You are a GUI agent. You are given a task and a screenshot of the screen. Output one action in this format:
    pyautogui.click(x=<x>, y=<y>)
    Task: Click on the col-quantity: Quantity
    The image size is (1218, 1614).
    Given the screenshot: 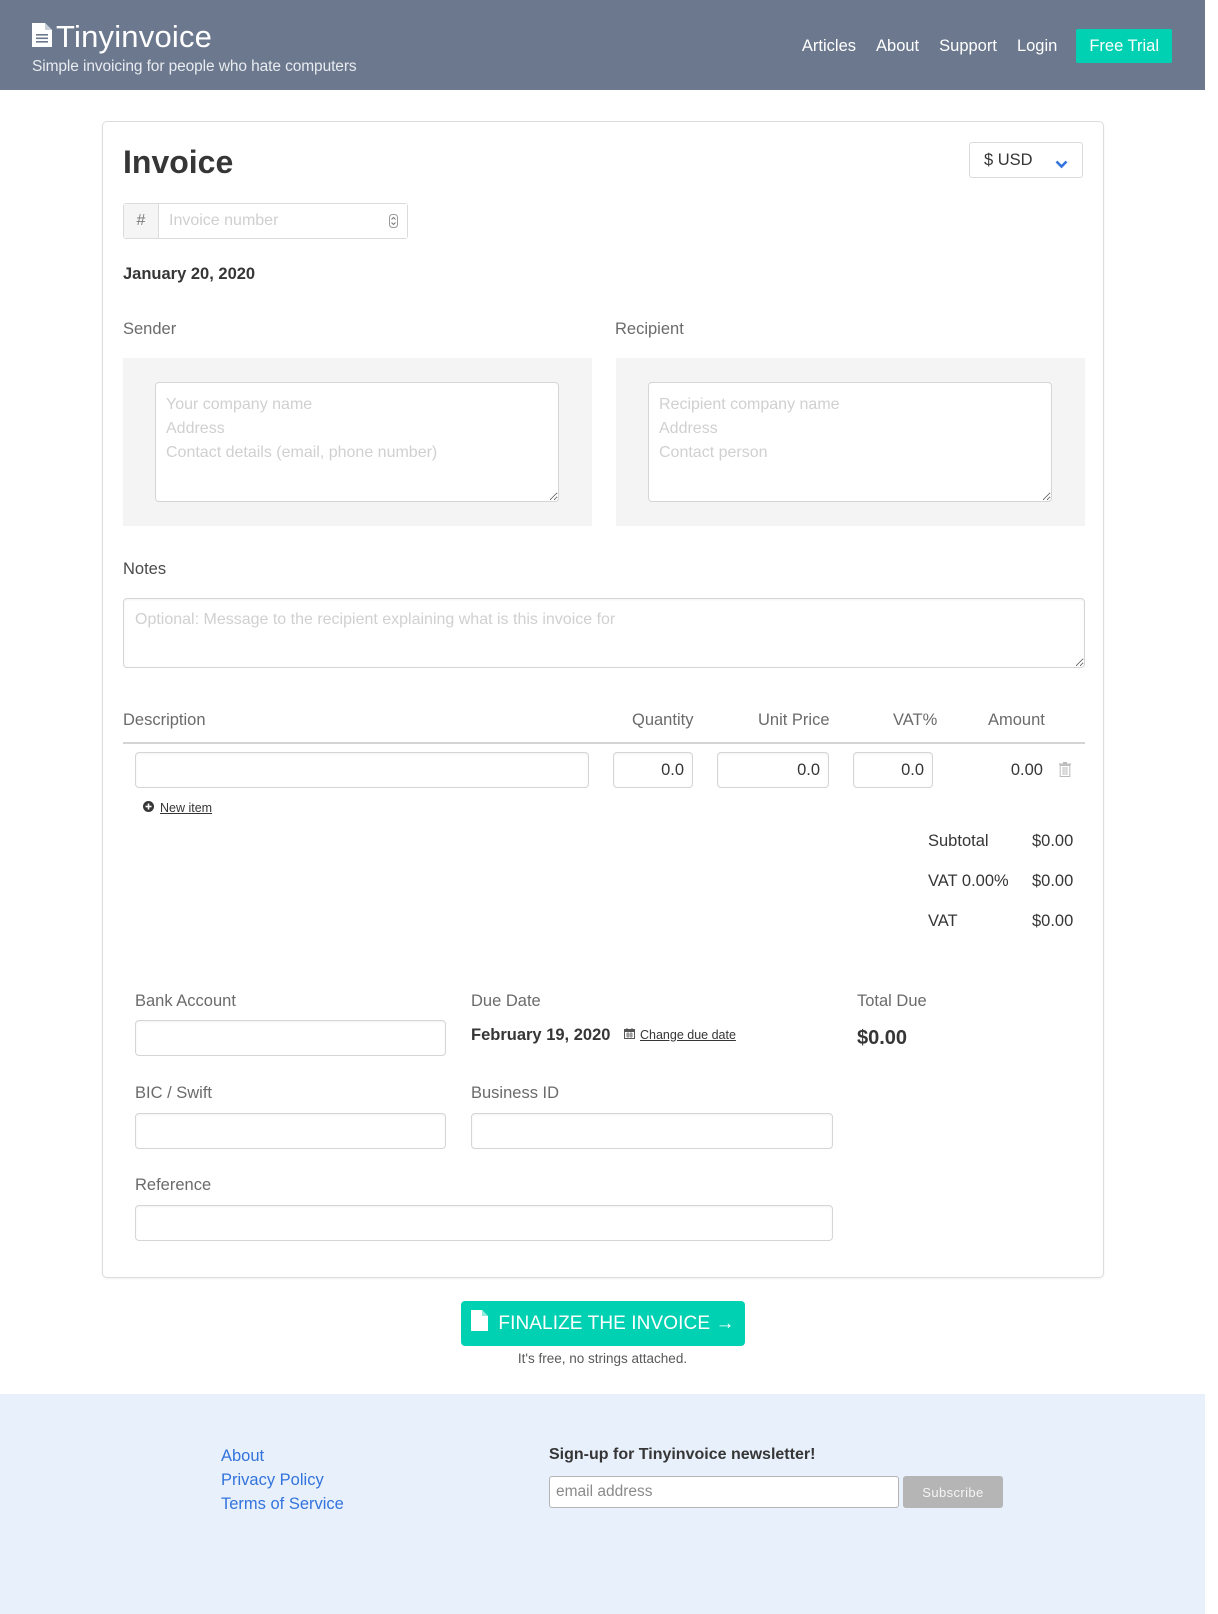 What is the action you would take?
    pyautogui.click(x=663, y=720)
    